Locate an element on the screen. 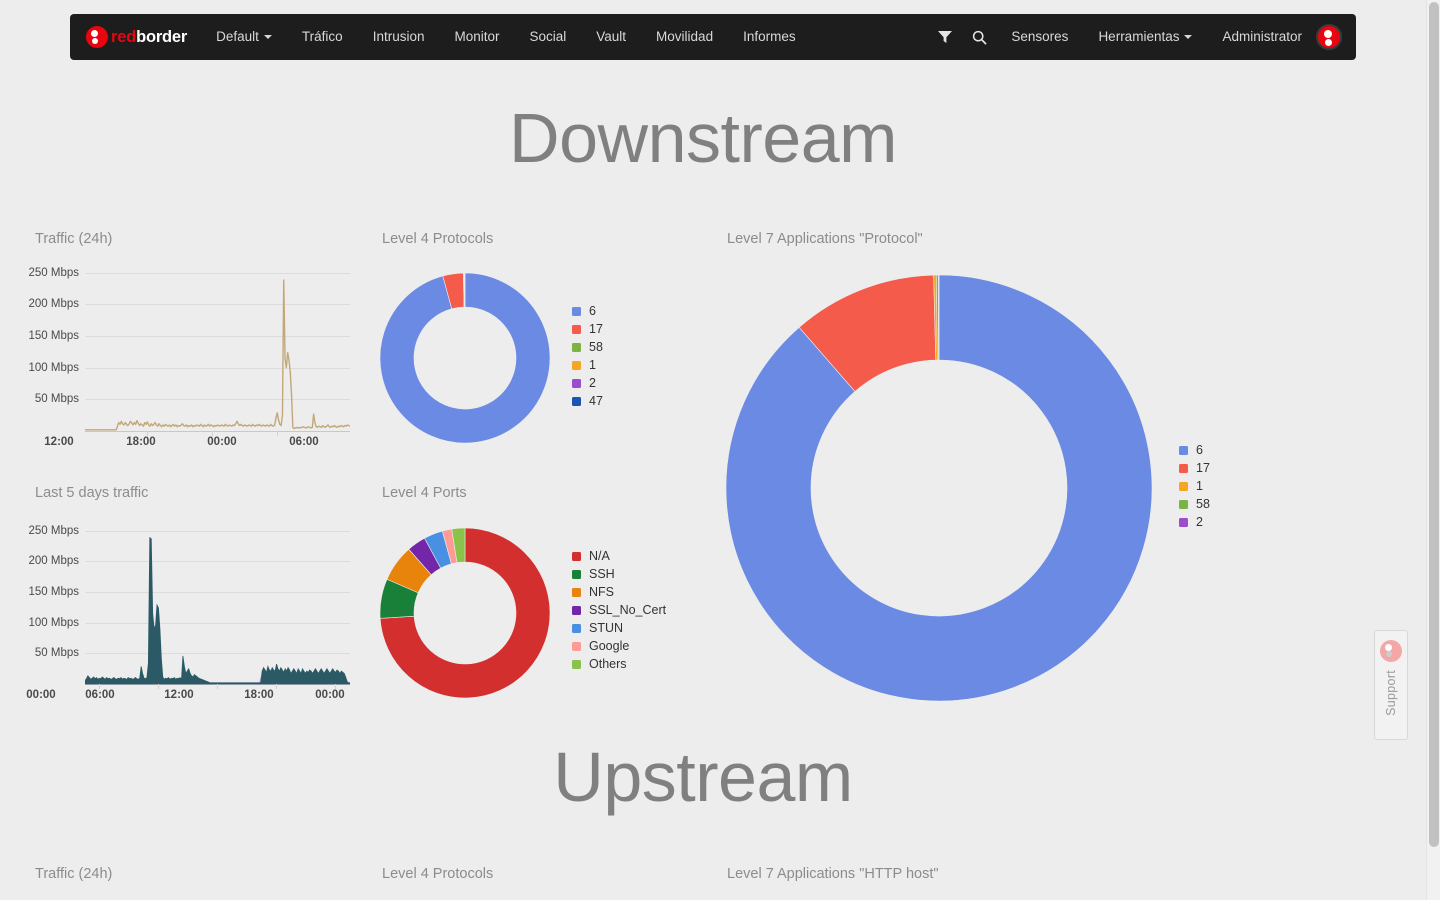  nav-item-intrusion: Intrusion is located at coordinates (399, 37).